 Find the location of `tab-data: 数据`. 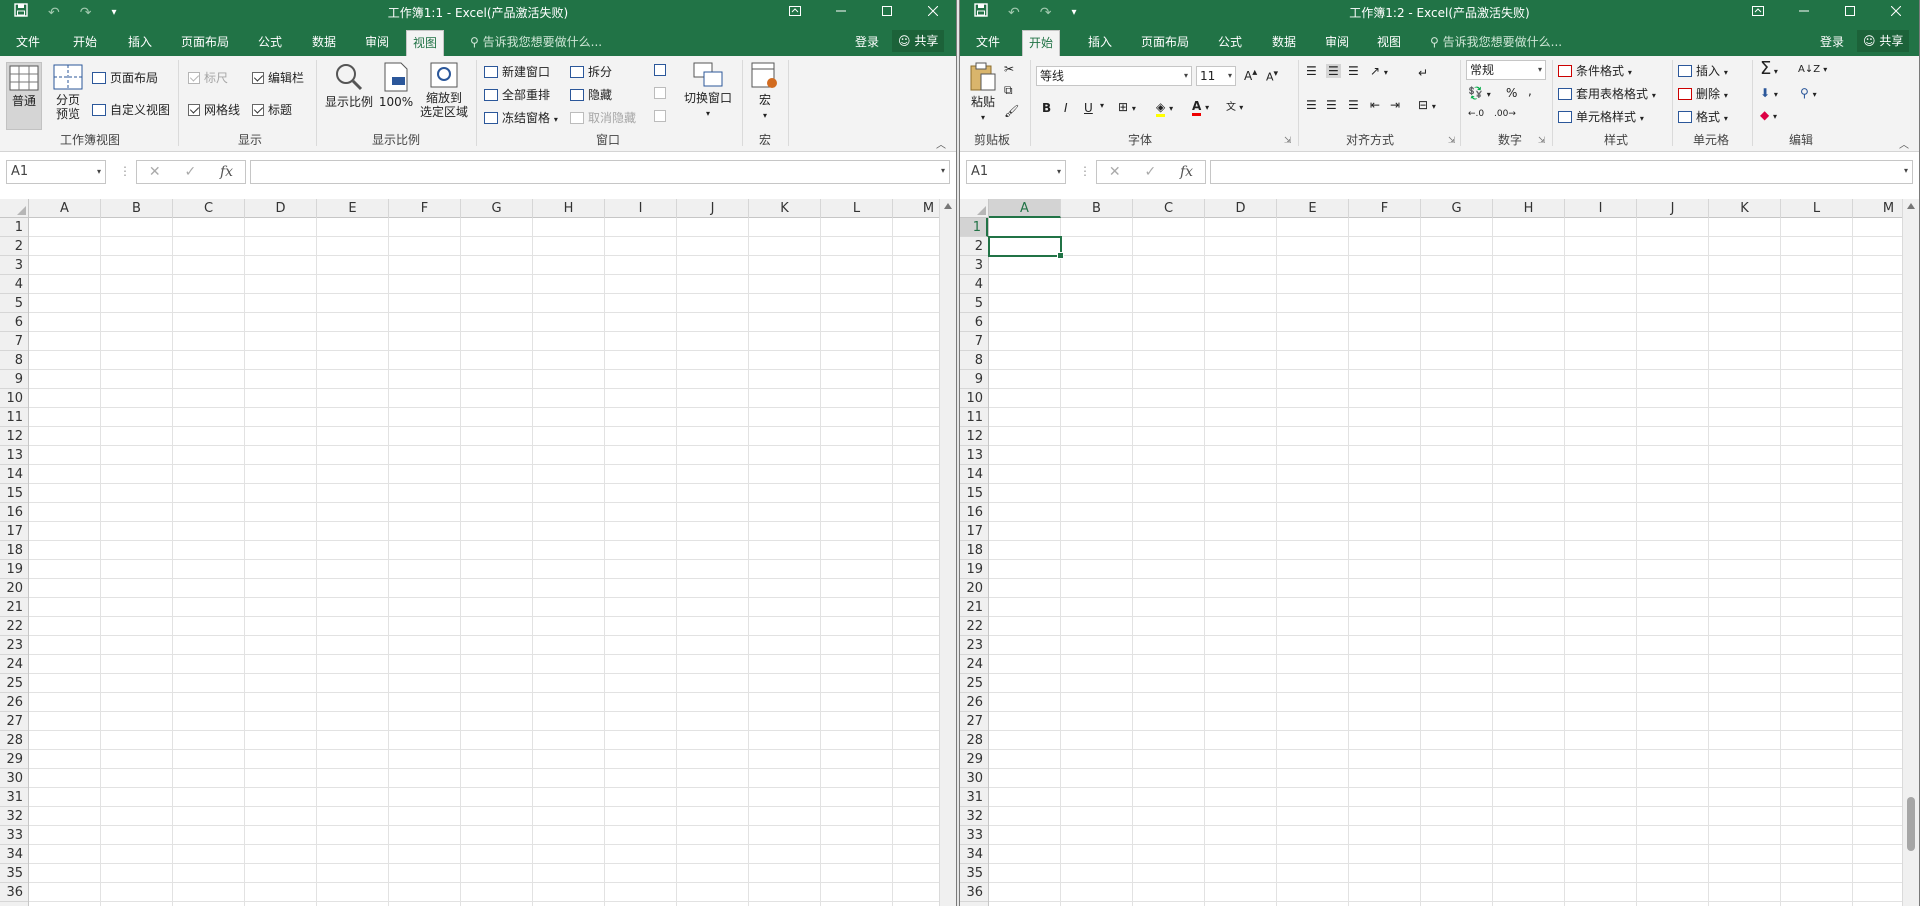

tab-data: 数据 is located at coordinates (1284, 43).